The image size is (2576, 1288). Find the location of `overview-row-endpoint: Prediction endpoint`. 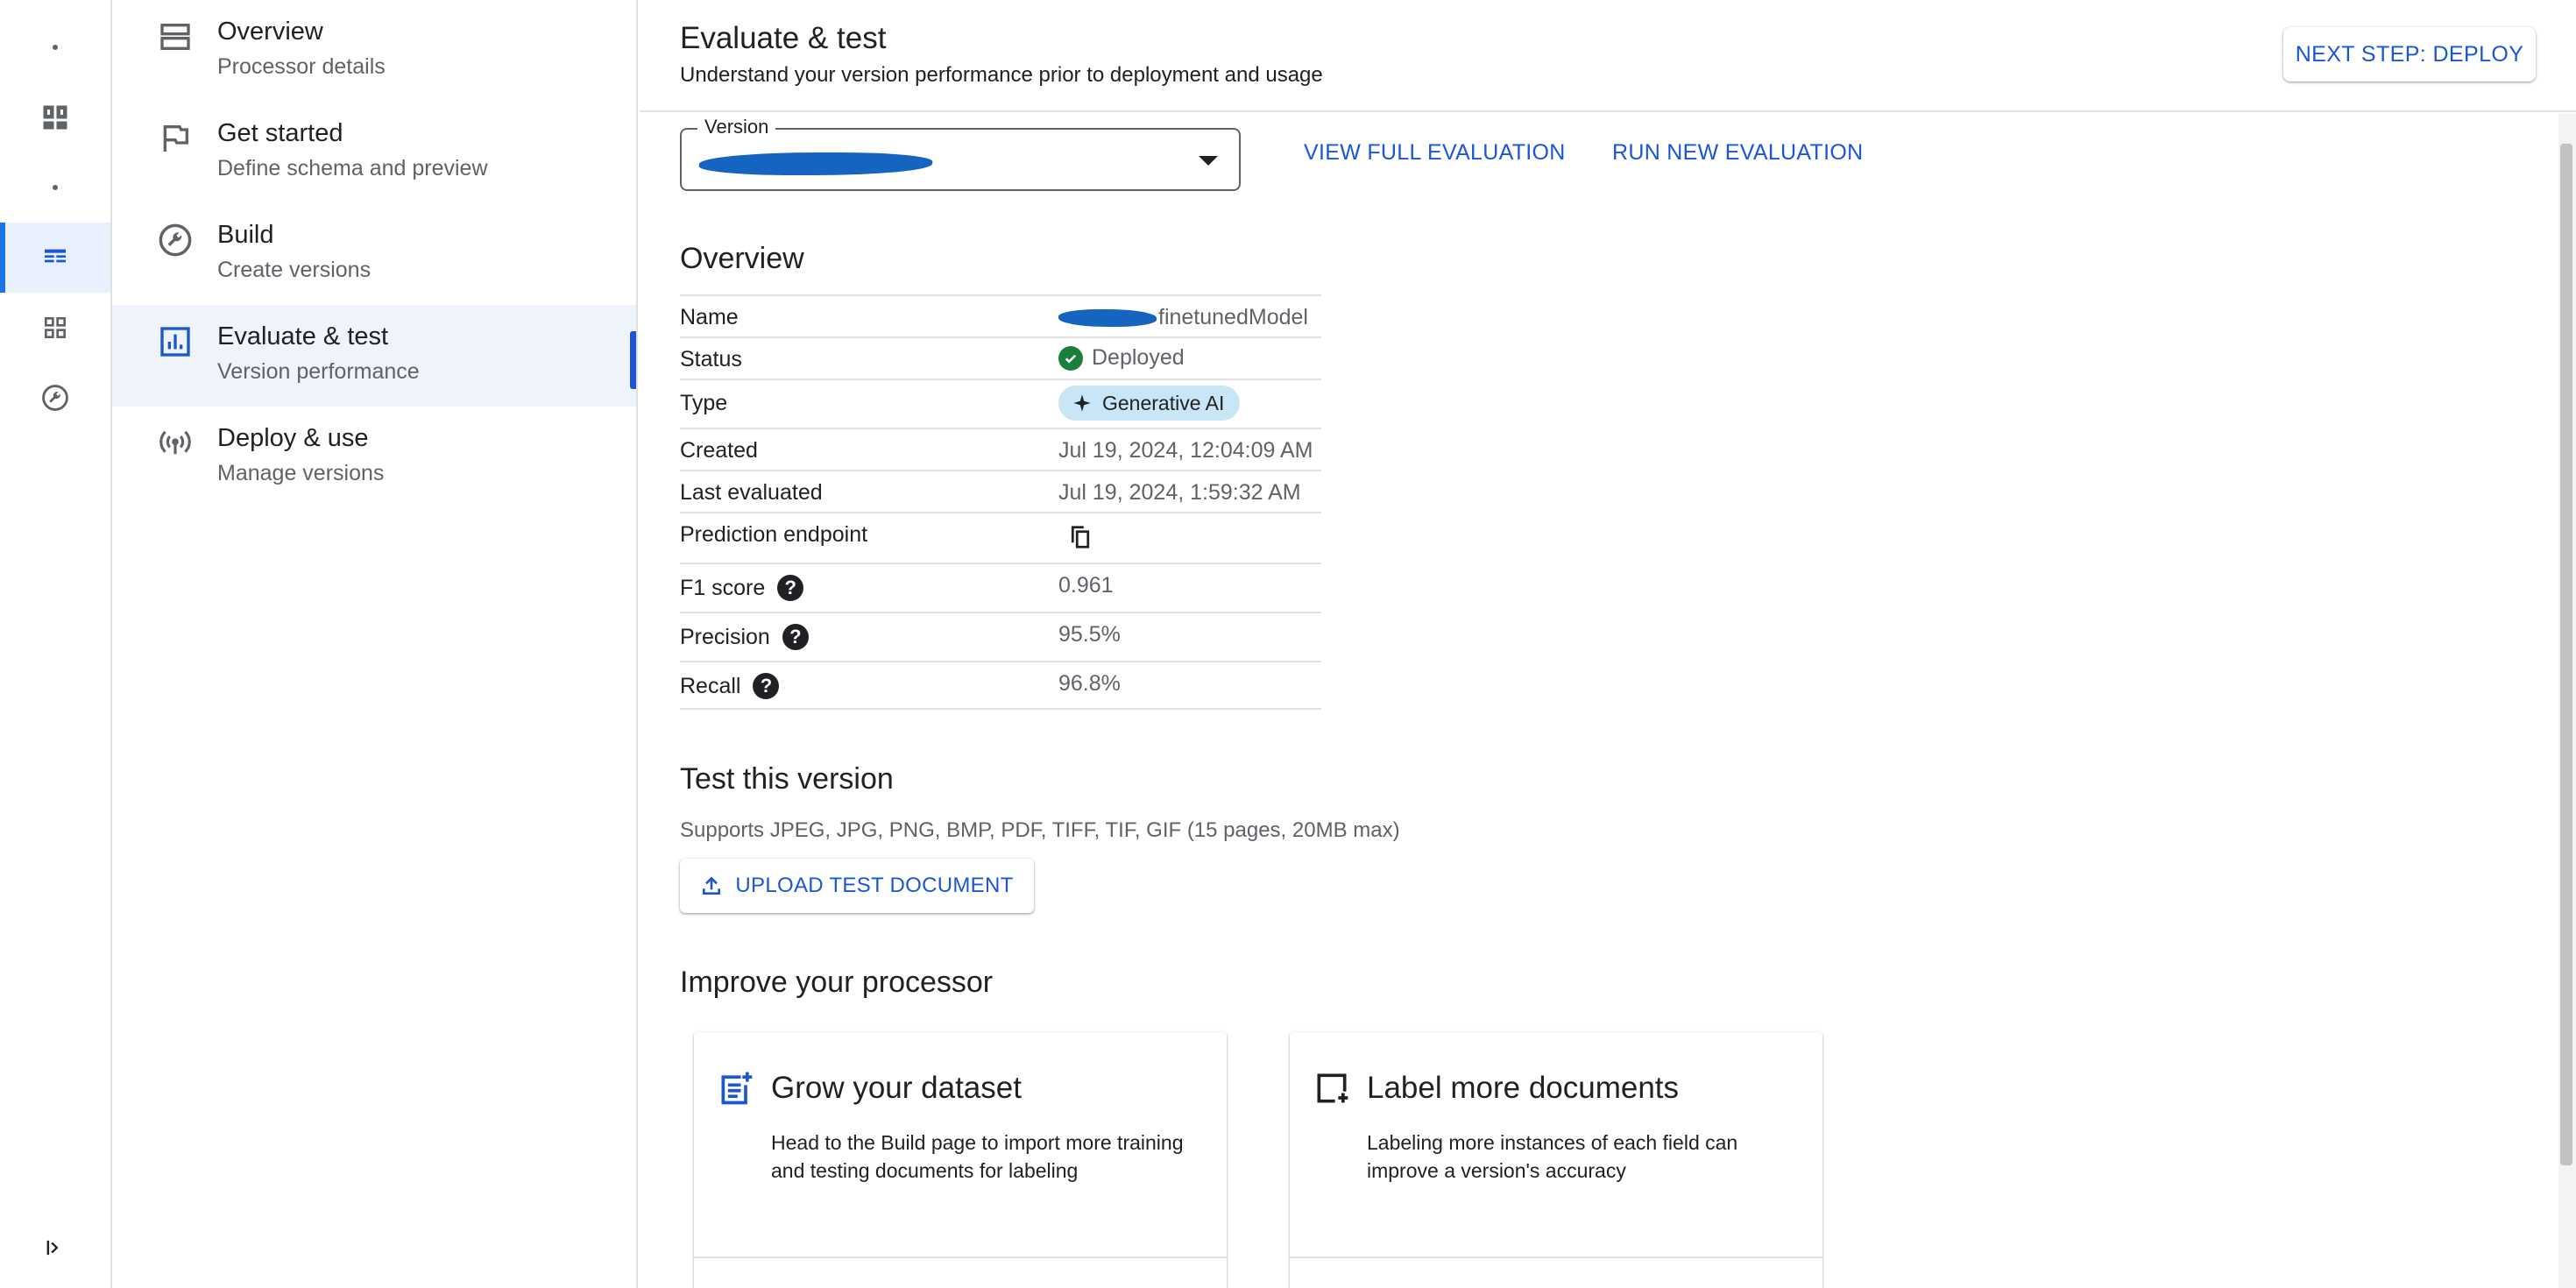

overview-row-endpoint: Prediction endpoint is located at coordinates (1000, 537).